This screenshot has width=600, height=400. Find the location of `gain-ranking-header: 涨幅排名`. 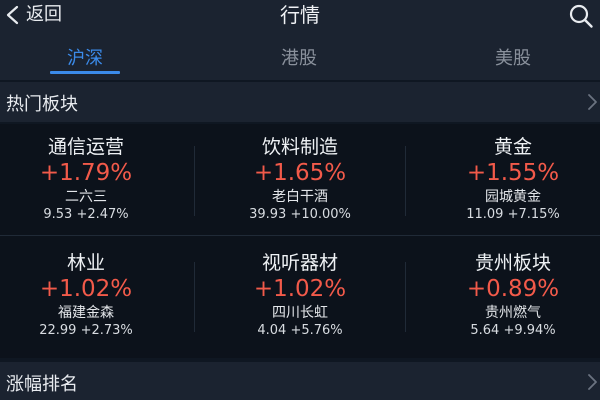

gain-ranking-header: 涨幅排名 is located at coordinates (300, 381).